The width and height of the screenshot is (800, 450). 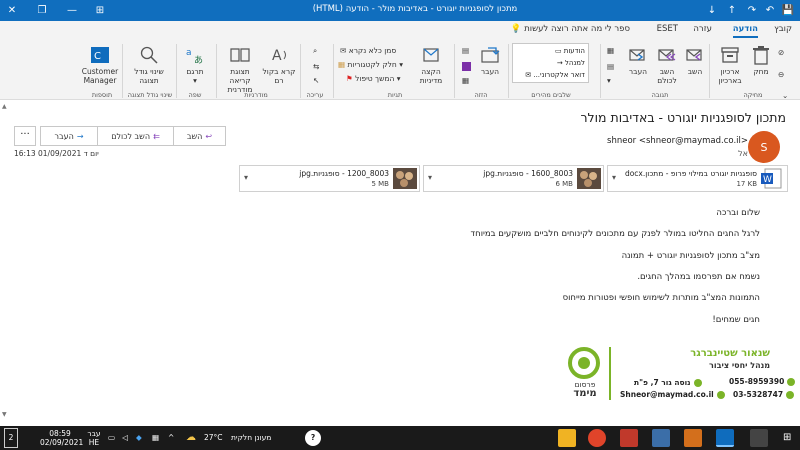 What do you see at coordinates (550, 63) in the screenshot?
I see `quick-steps-gallery: הודעות ▭ למנהל → דואר אלקטרוני... ✉` at bounding box center [550, 63].